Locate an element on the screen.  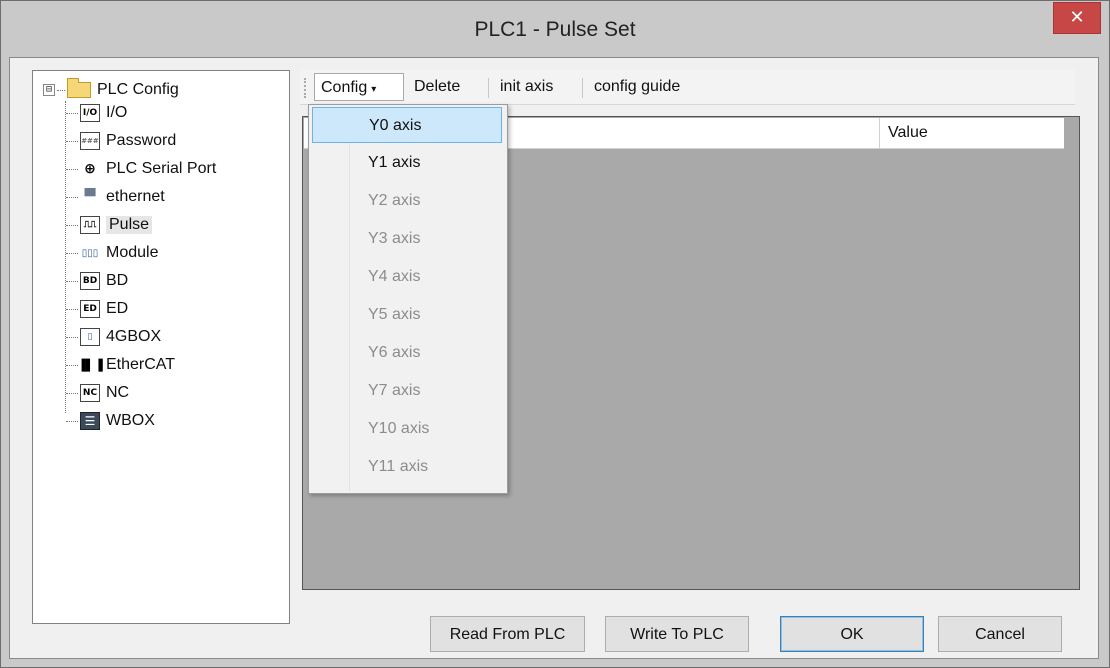
close-icon: ✕ is located at coordinates (1077, 17).